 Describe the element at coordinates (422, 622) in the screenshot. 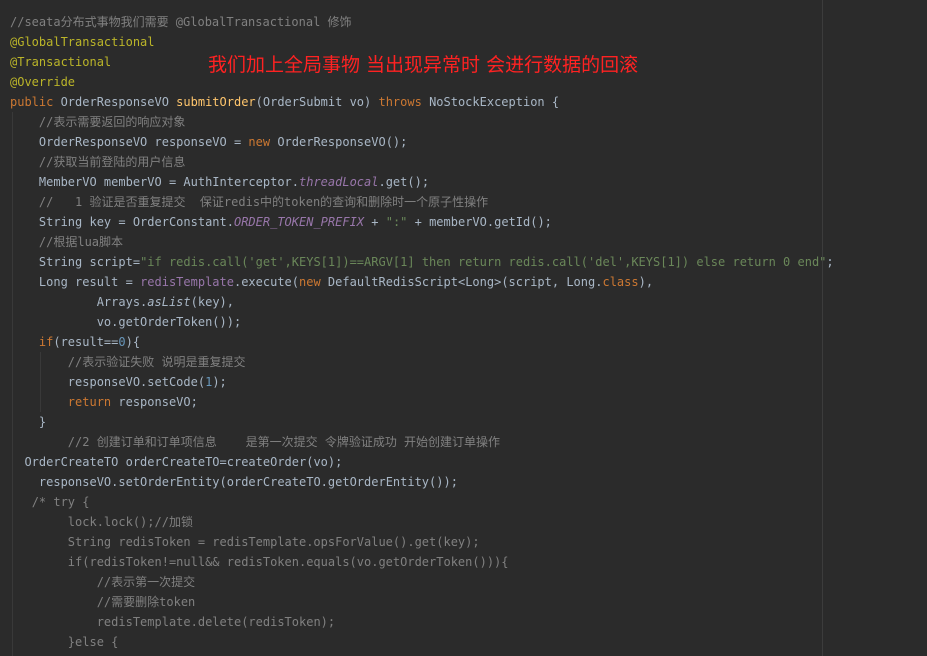

I see `code-line: redisTemplate.delete(redisToken);` at that location.